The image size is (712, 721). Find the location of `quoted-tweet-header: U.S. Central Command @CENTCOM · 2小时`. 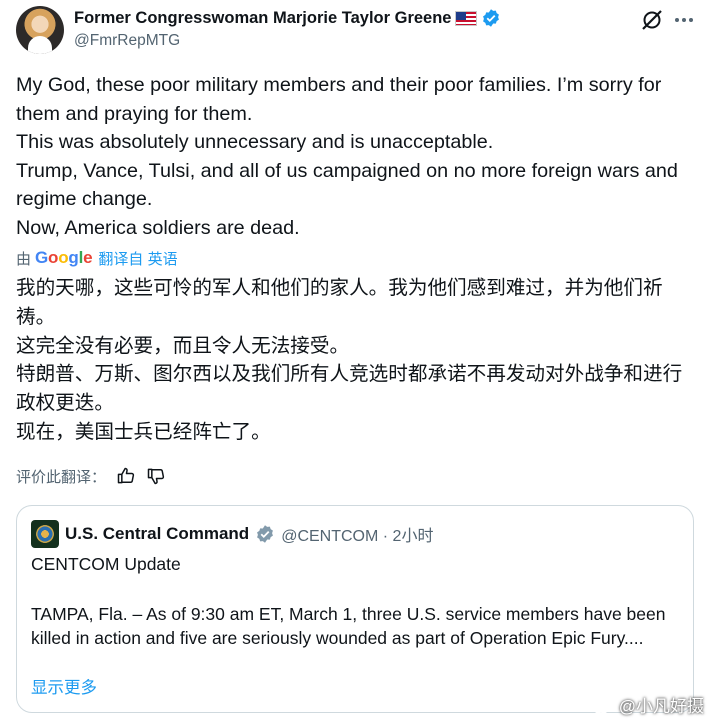

quoted-tweet-header: U.S. Central Command @CENTCOM · 2小时 is located at coordinates (232, 534).